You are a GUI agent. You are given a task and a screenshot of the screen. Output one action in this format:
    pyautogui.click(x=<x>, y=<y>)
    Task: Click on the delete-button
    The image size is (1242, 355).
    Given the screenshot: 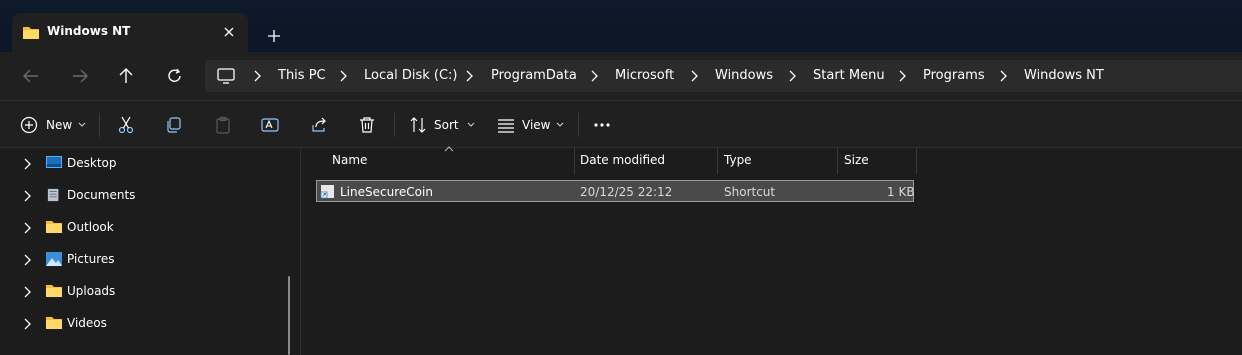 What is the action you would take?
    pyautogui.click(x=367, y=125)
    